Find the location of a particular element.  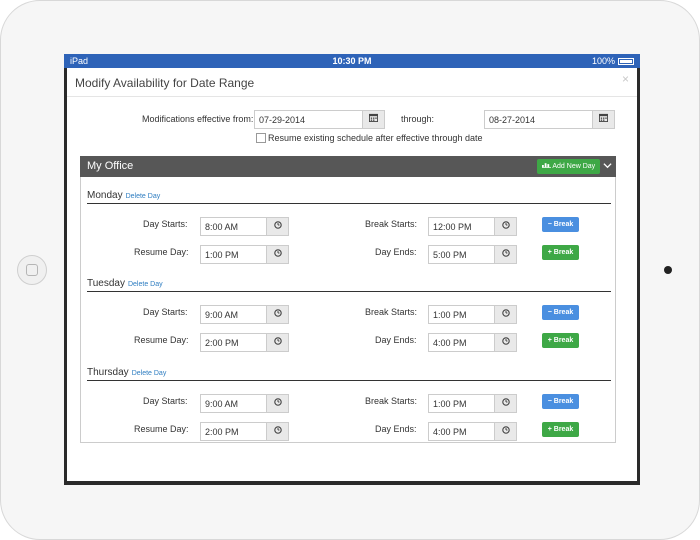

day-starts-input: 8:00 AM is located at coordinates (244, 226).